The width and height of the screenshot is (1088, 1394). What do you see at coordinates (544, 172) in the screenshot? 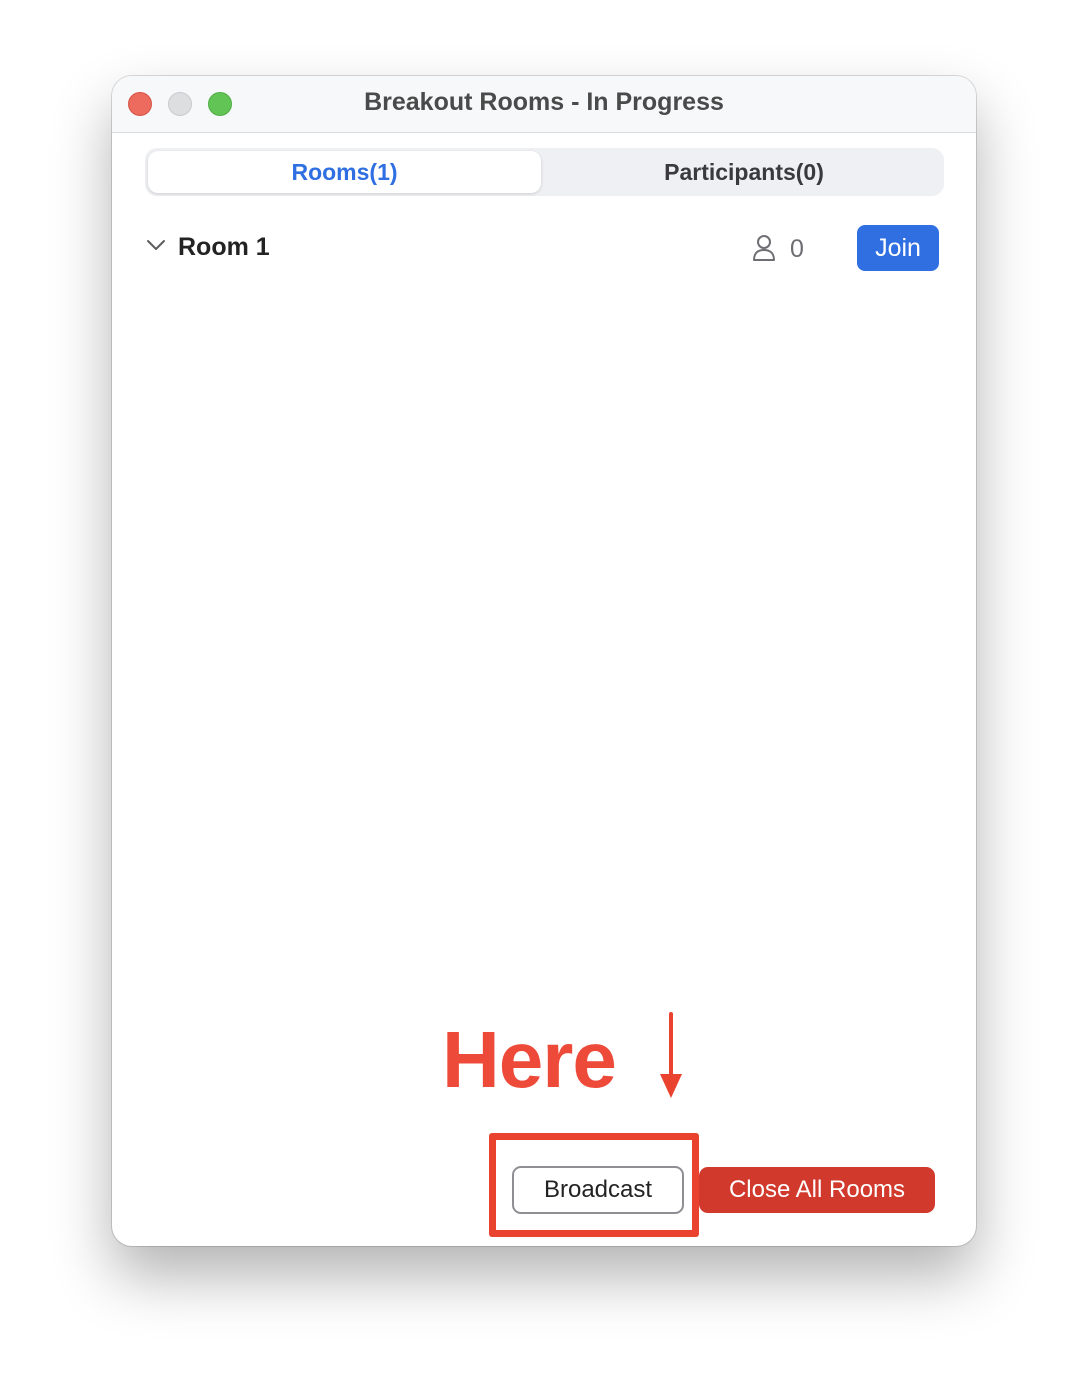
I see `tab-switcher: Rooms(1) Participants(0)` at bounding box center [544, 172].